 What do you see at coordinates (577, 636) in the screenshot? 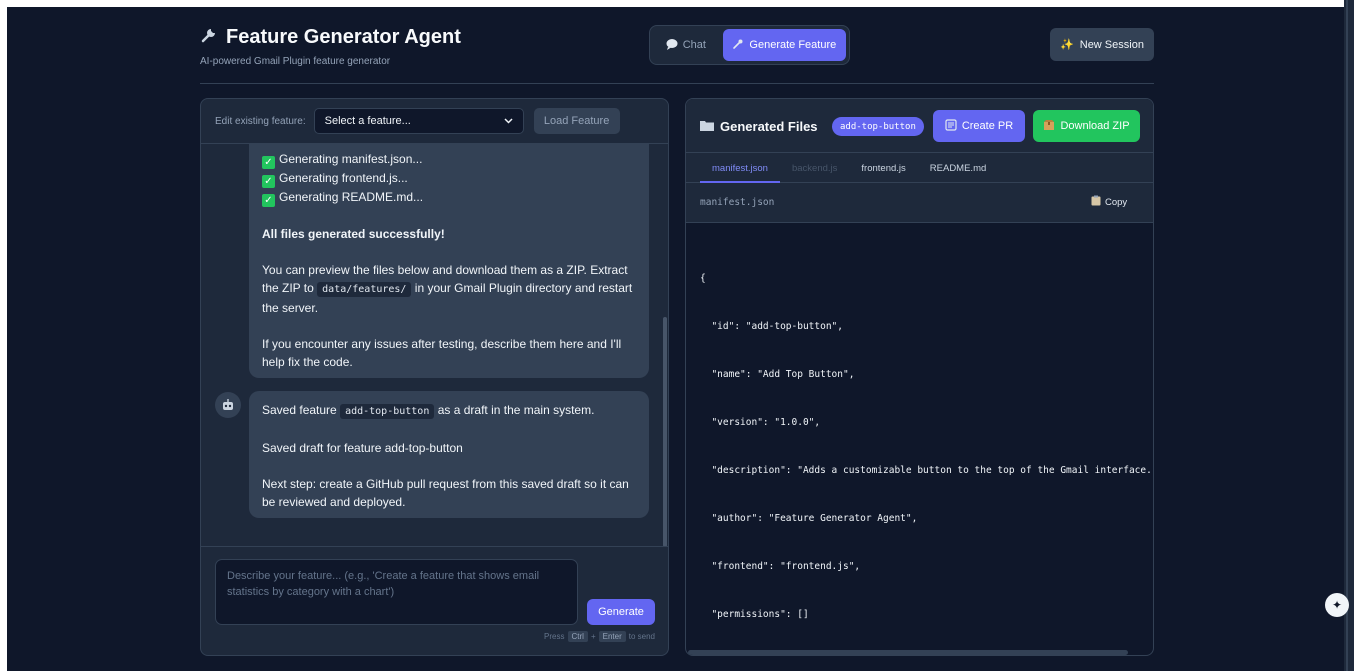
I see `ctrl-key: Ctrl` at bounding box center [577, 636].